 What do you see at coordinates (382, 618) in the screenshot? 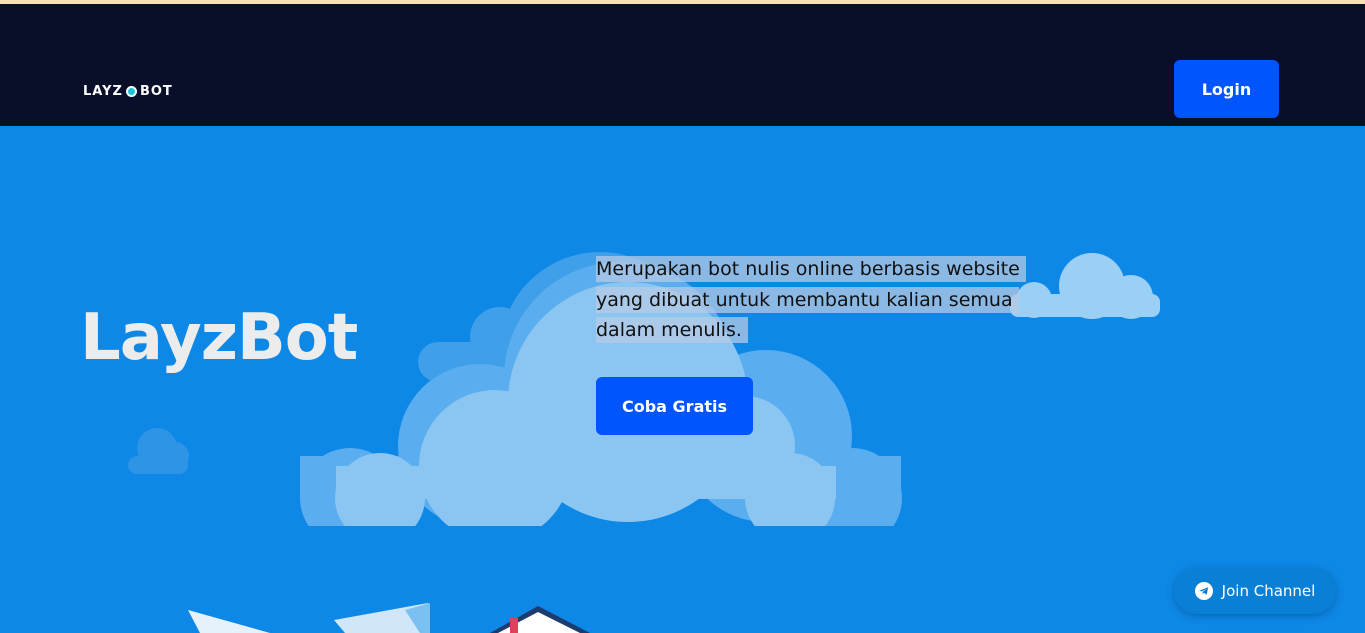
I see `paper-plane-mid` at bounding box center [382, 618].